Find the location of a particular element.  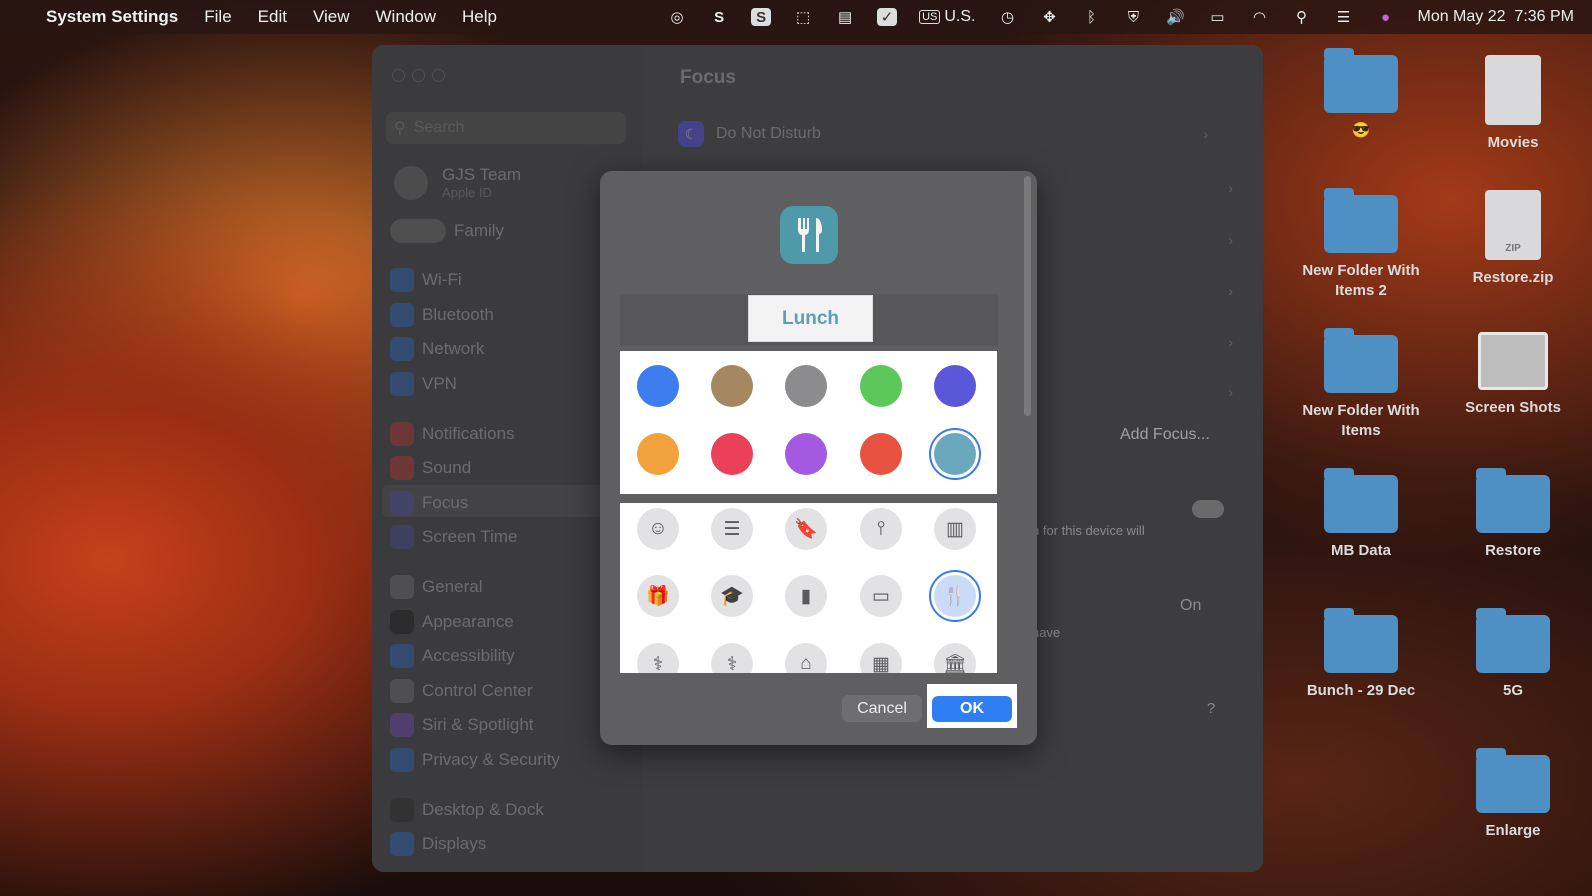

cancel-button: Cancel is located at coordinates (882, 708).